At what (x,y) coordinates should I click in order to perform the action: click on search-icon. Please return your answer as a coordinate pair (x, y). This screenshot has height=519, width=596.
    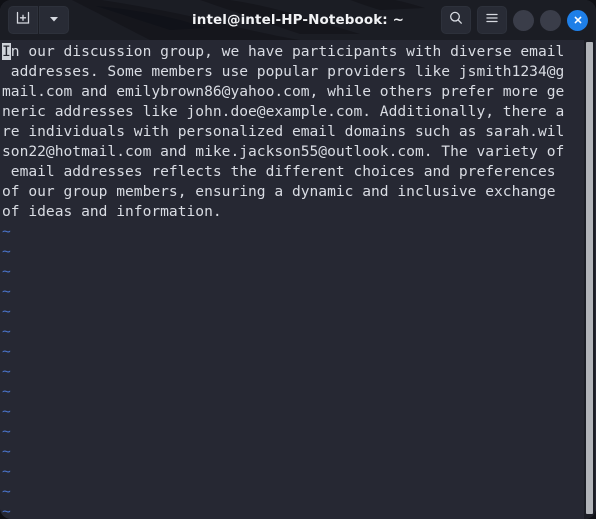
    Looking at the image, I should click on (456, 20).